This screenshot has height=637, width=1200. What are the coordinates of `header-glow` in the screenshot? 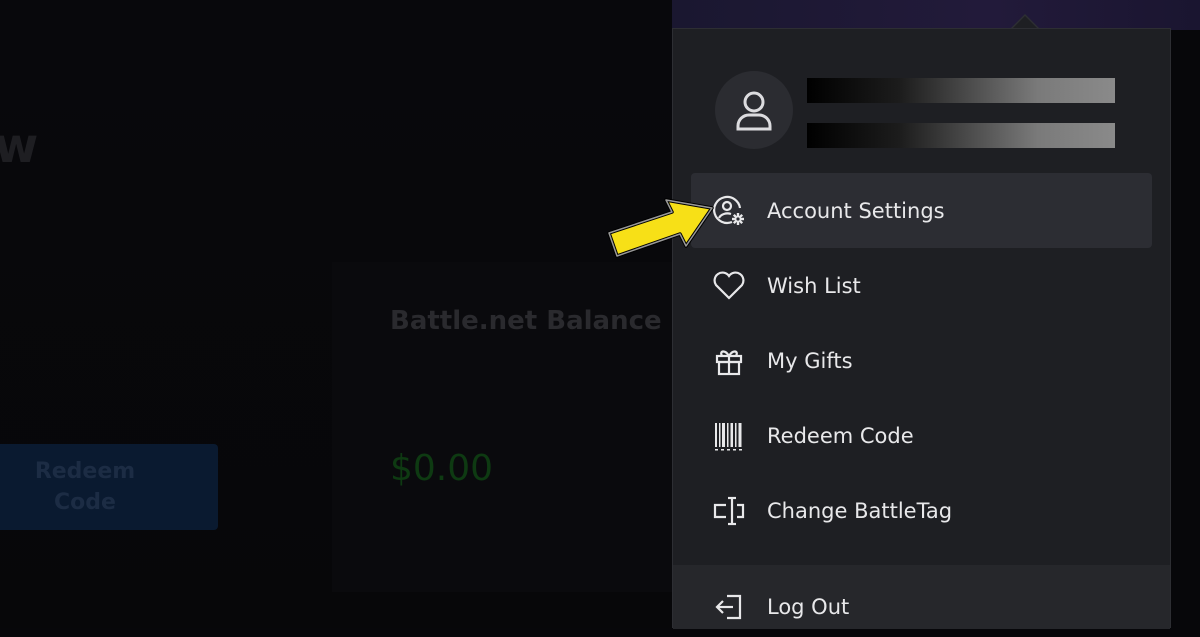 It's located at (936, 15).